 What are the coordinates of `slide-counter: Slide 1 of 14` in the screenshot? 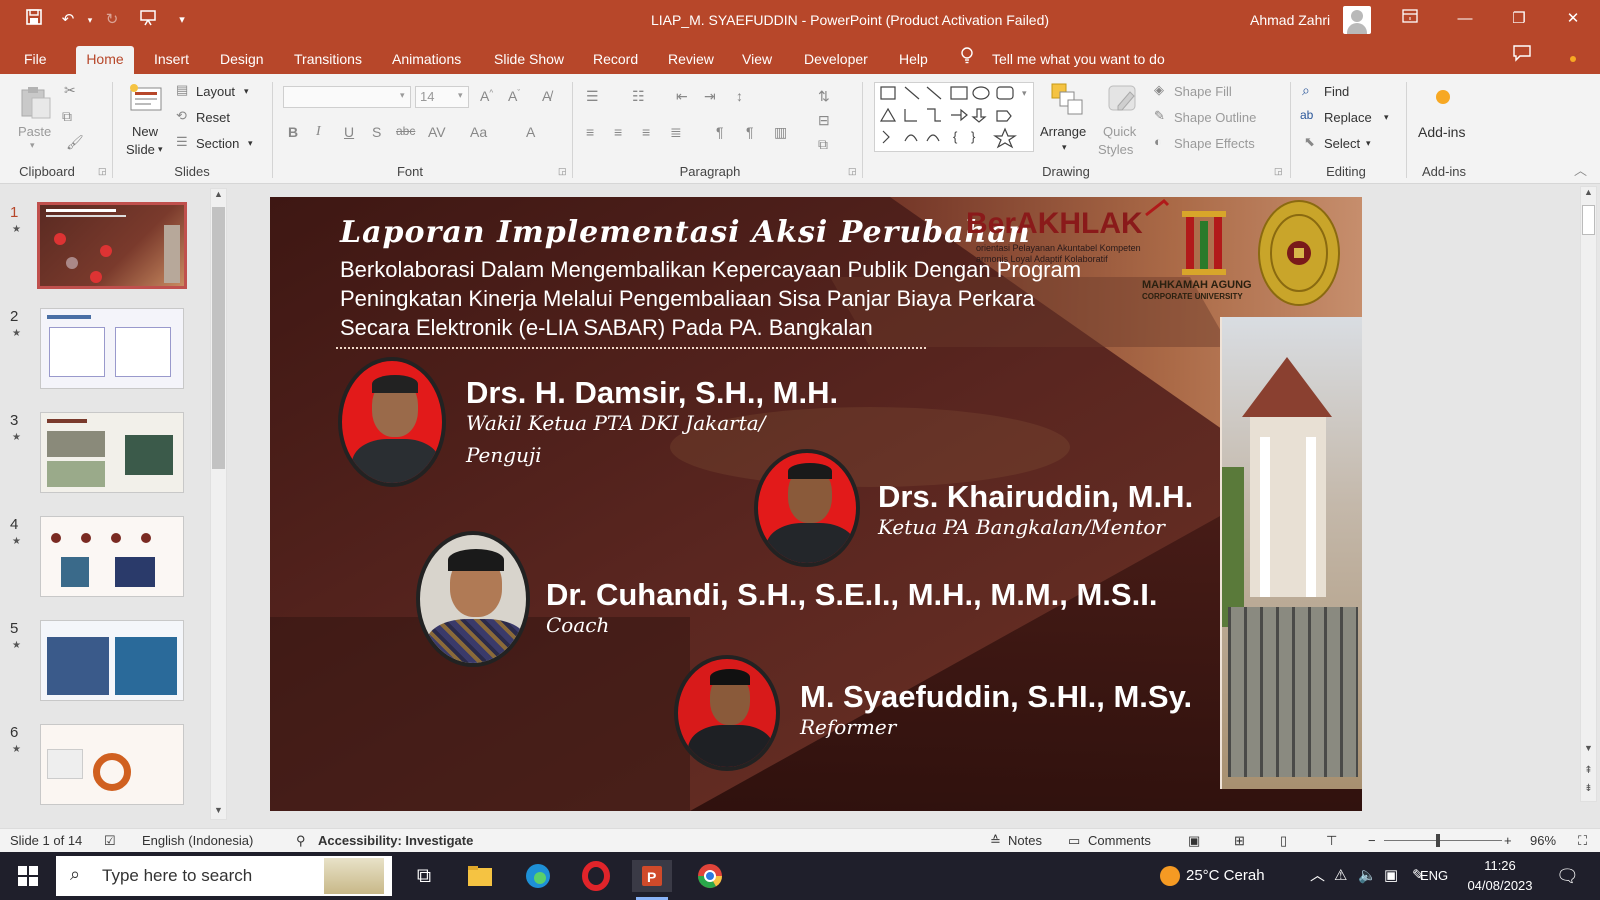 It's located at (46, 840).